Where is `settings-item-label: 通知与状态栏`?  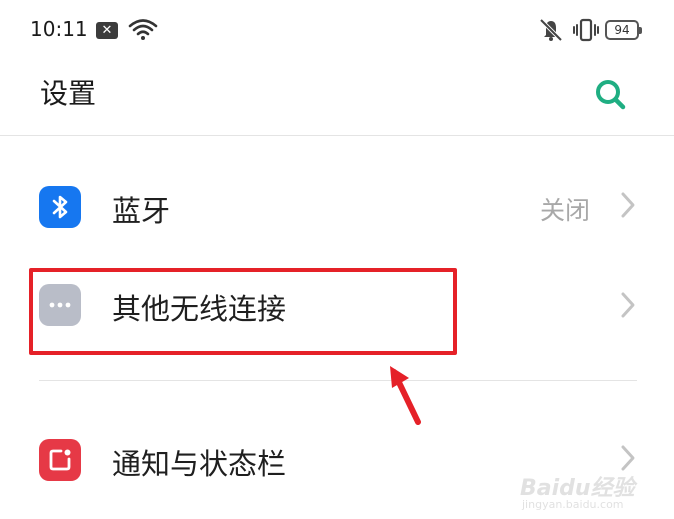 settings-item-label: 通知与状态栏 is located at coordinates (199, 464).